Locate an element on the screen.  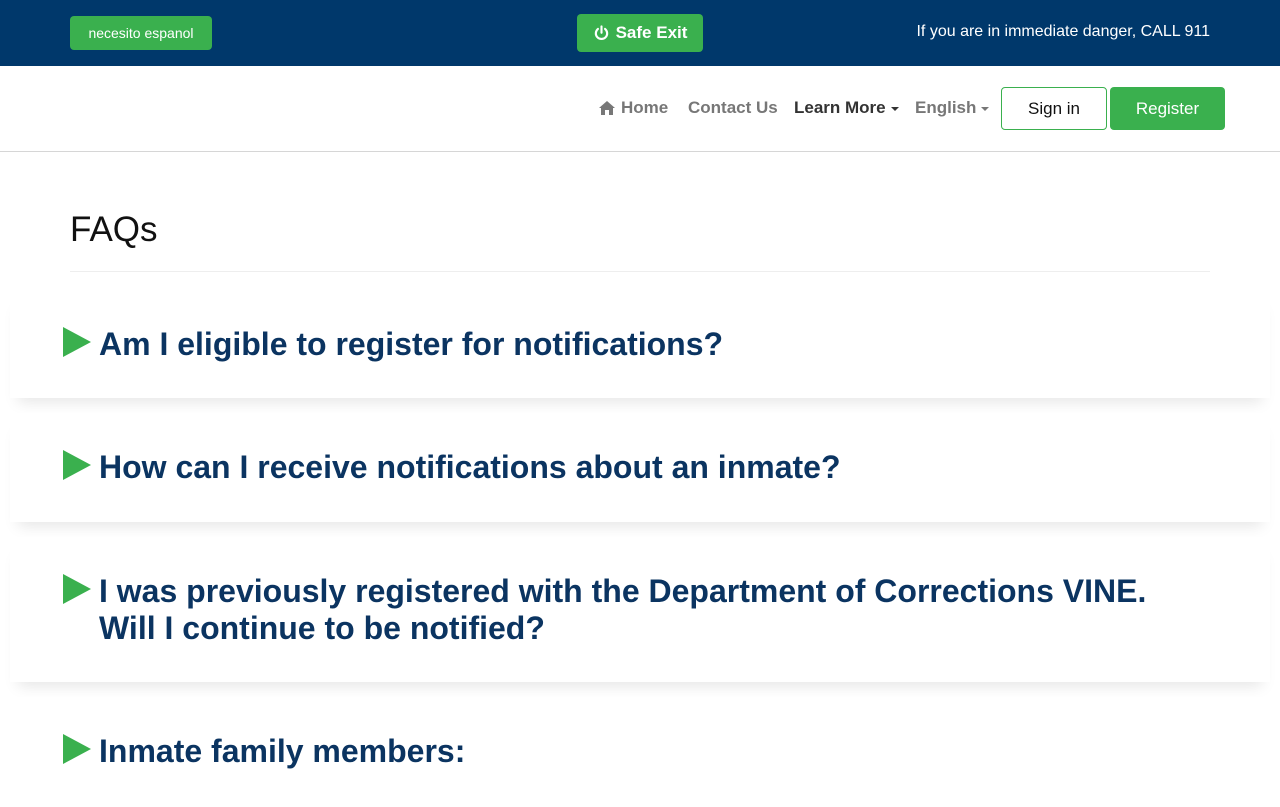
nav-language-label: English is located at coordinates (946, 107).